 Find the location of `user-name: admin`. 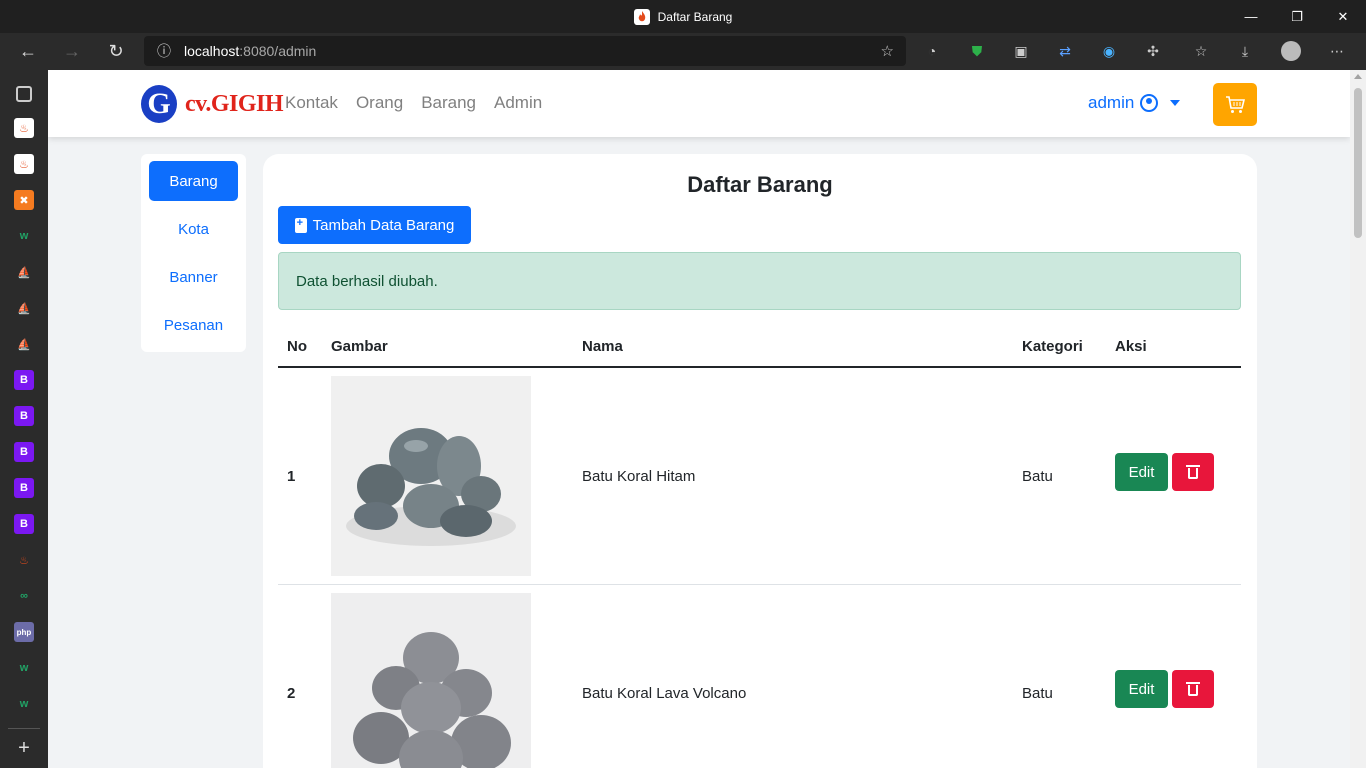

user-name: admin is located at coordinates (1111, 102).